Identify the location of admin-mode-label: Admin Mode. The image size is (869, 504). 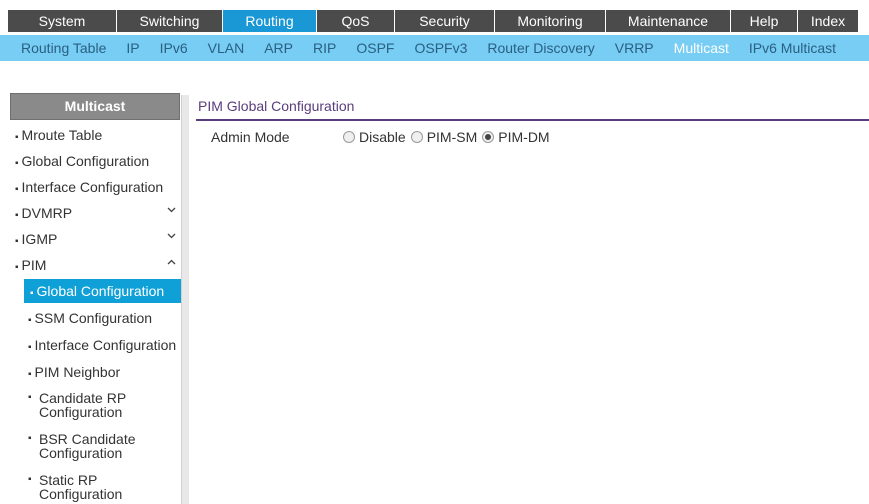
(250, 137).